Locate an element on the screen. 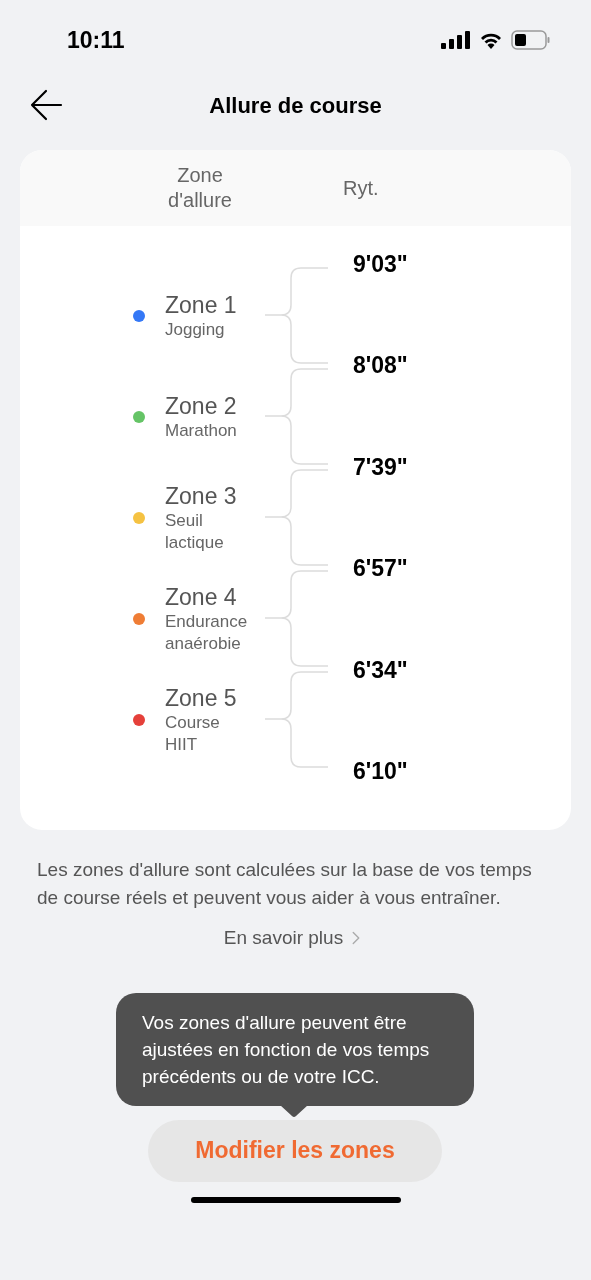 The height and width of the screenshot is (1280, 591). description-text: Les zones d'allure sont calculées sur la base de vos temps de course réels et peuvent vous aider à vous entraîner. is located at coordinates (285, 884).